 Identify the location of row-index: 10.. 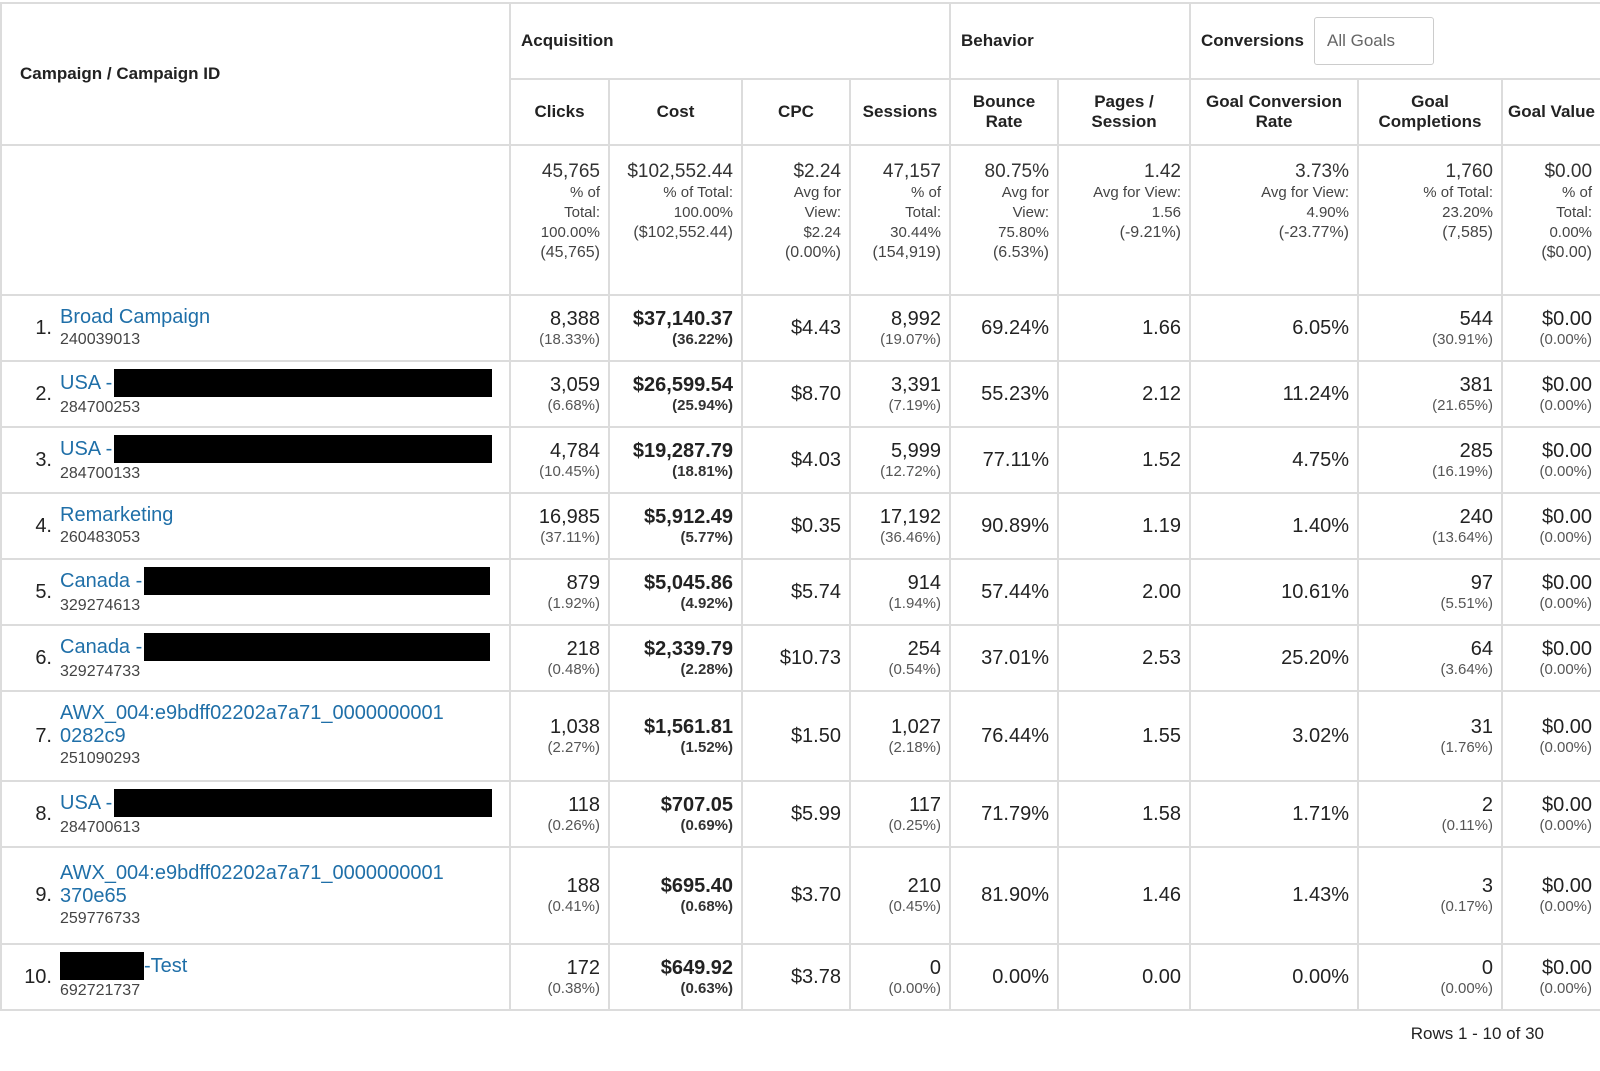
(38, 976).